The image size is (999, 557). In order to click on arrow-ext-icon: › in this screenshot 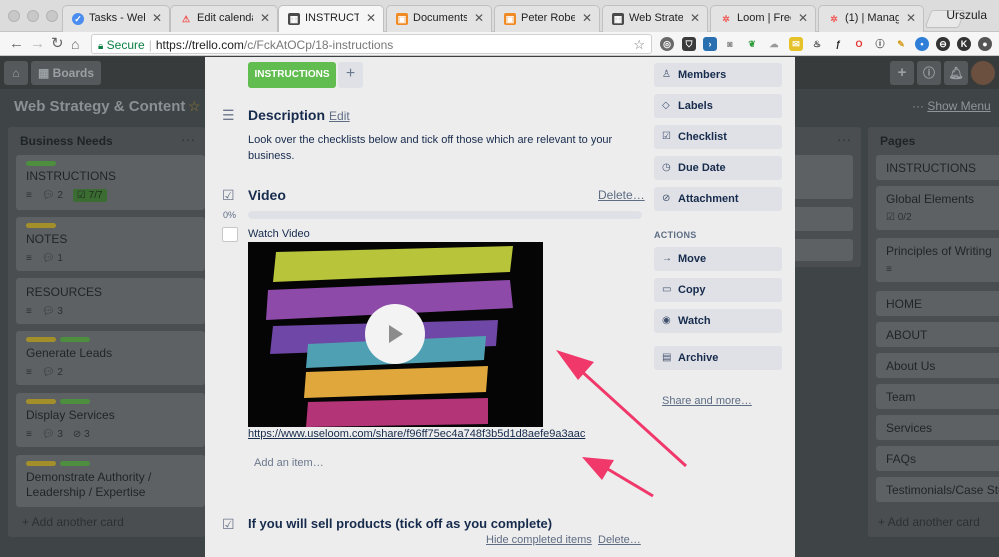, I will do `click(710, 44)`.